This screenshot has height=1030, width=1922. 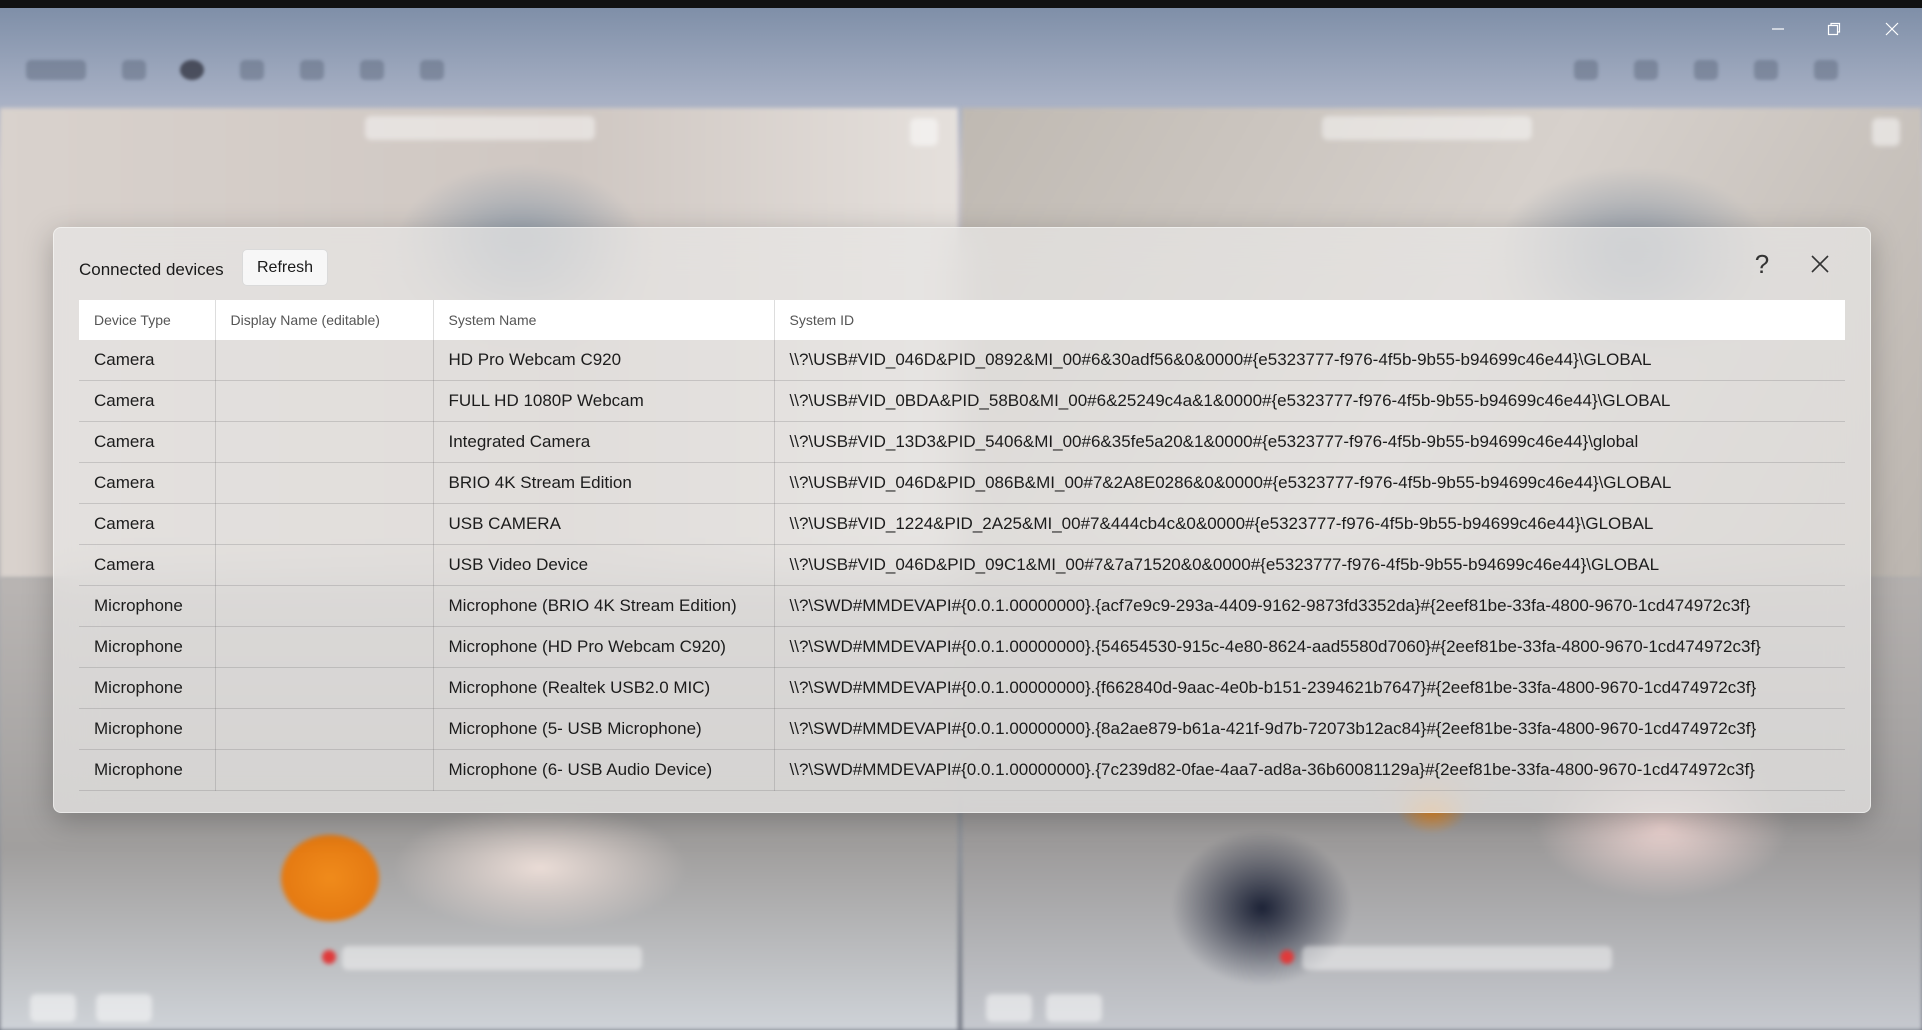 What do you see at coordinates (604, 401) in the screenshot?
I see `system-name-cell: FULL HD 1080P Webcam` at bounding box center [604, 401].